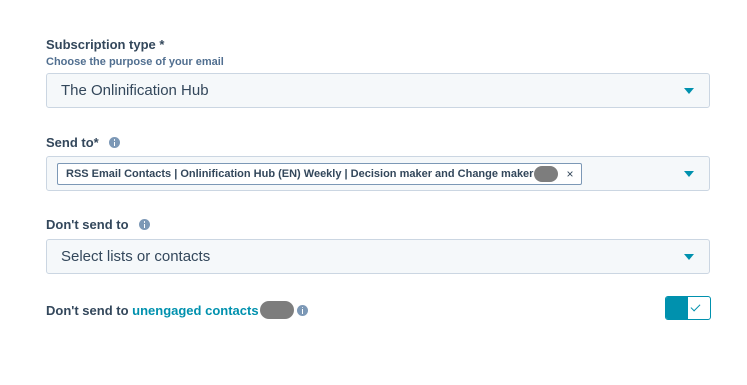  I want to click on unengaged-row: Don't send to unengaged contacts, so click(177, 310).